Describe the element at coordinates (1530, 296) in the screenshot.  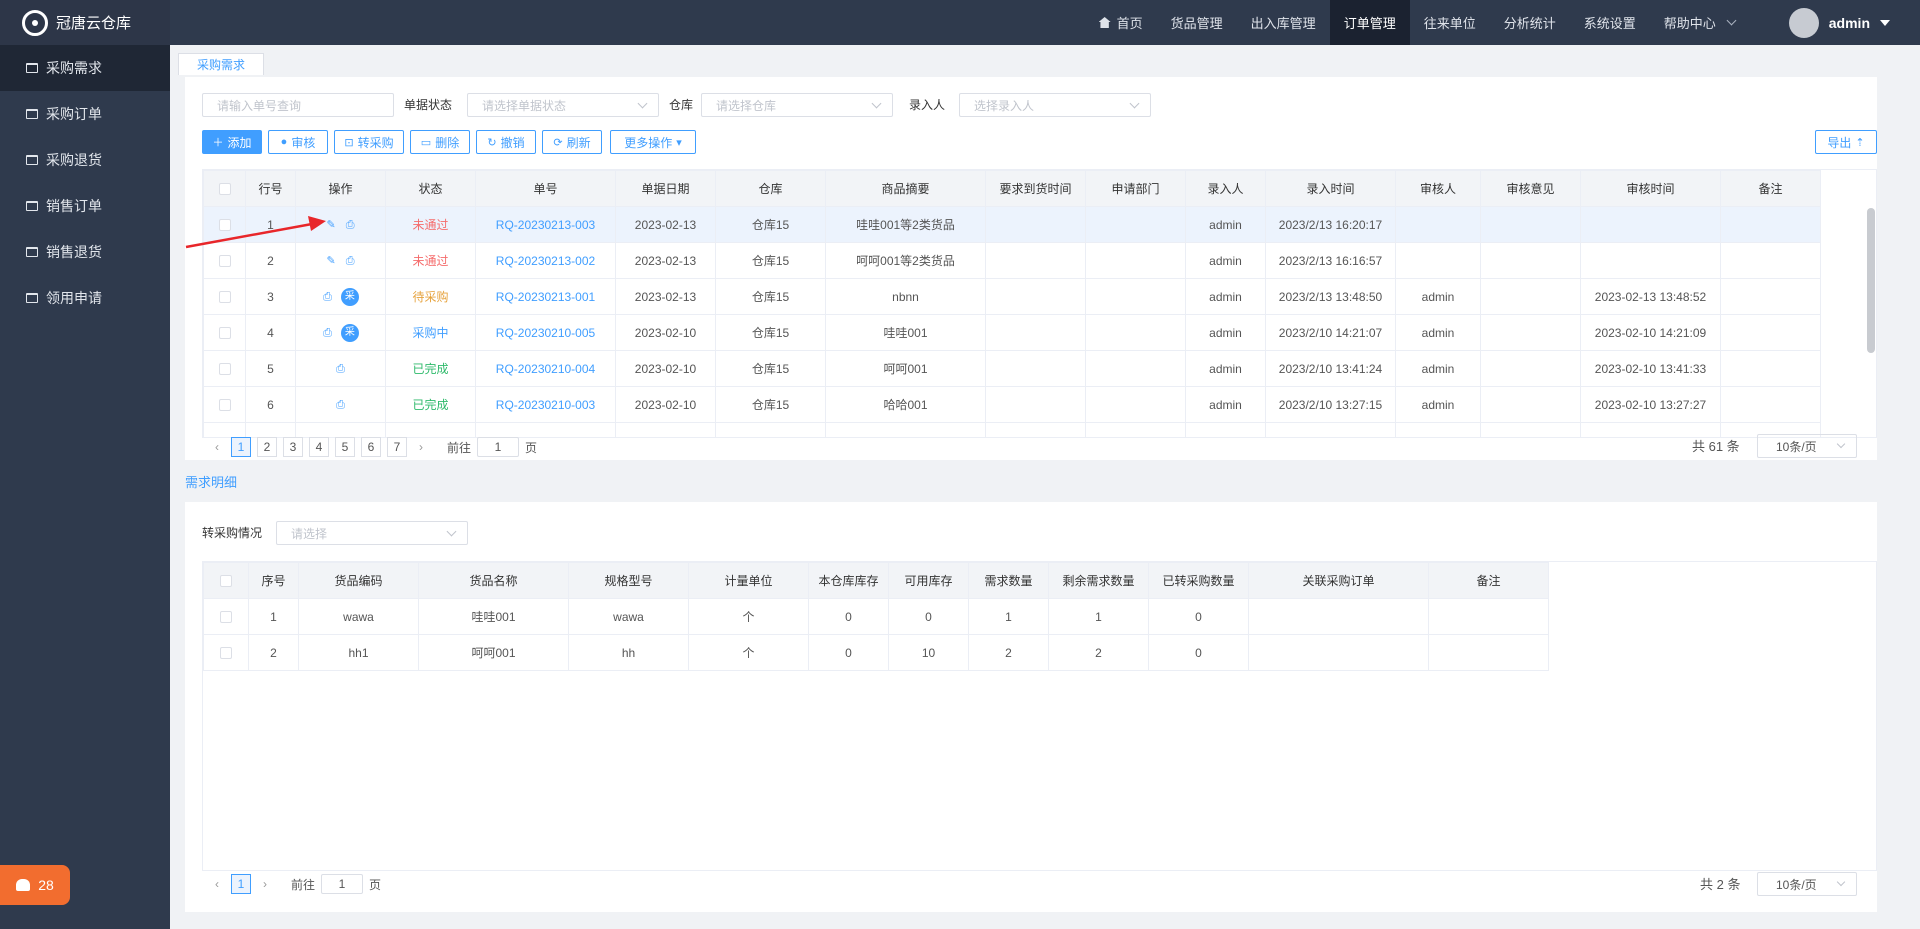
I see `cell-opinion` at that location.